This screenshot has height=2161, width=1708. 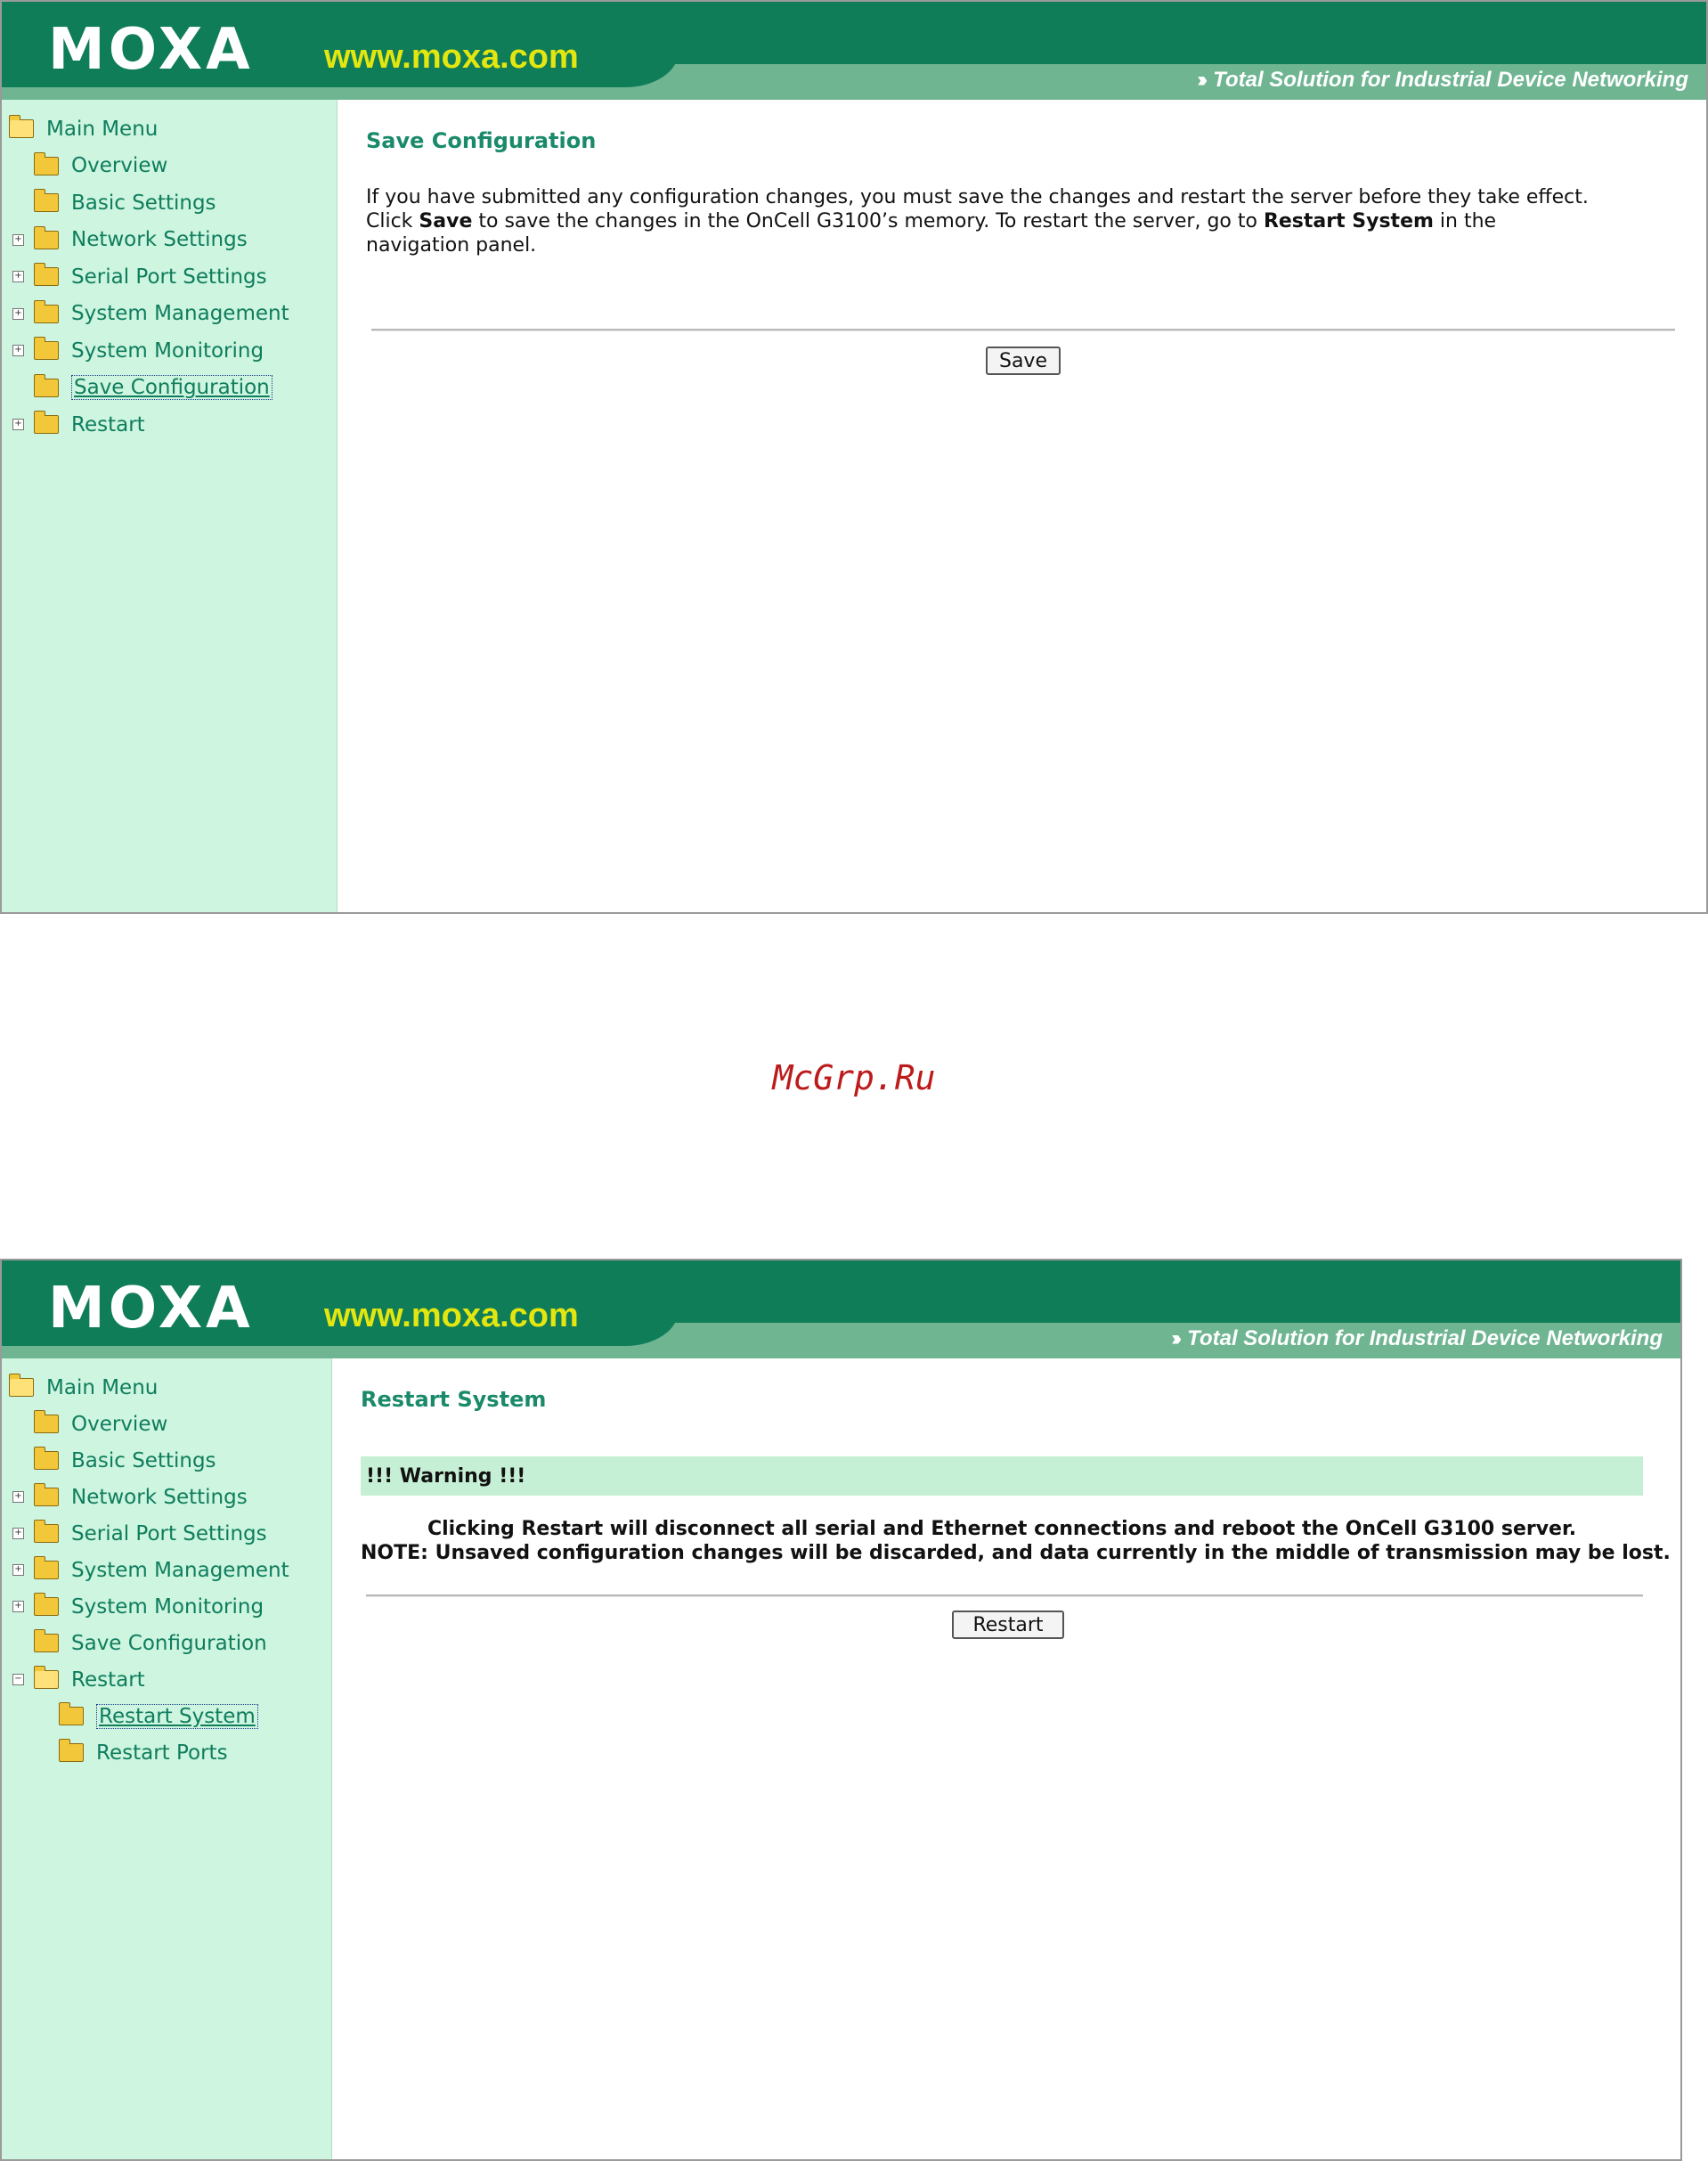 What do you see at coordinates (170, 425) in the screenshot?
I see `menu-item-restart: + Restart` at bounding box center [170, 425].